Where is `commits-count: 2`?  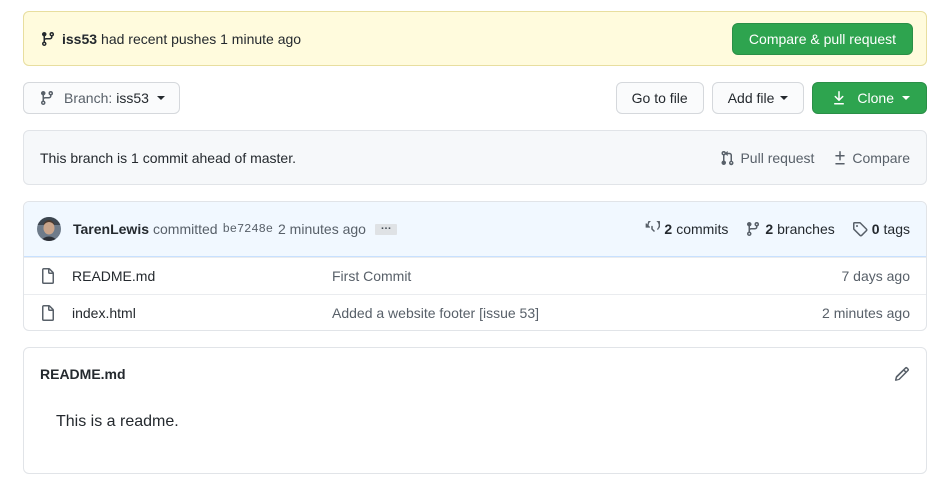
commits-count: 2 is located at coordinates (668, 229).